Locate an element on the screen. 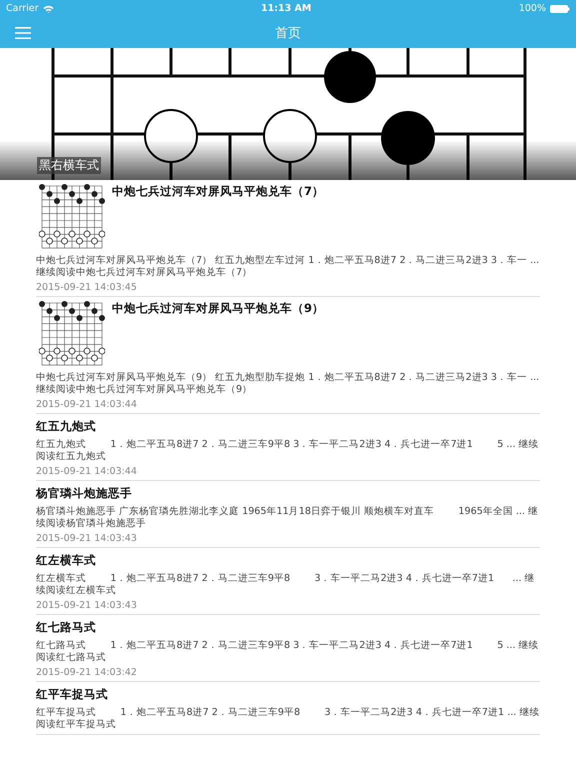  article-excerpt: 杨官璘斗炮施恶手 广东杨官璘先胜湖北李义庭 1965年11月18日弈于银川 顺炮横车对直车 1965年全国 ... 继续阅读杨官璘斗炮施恶手 is located at coordinates (288, 518).